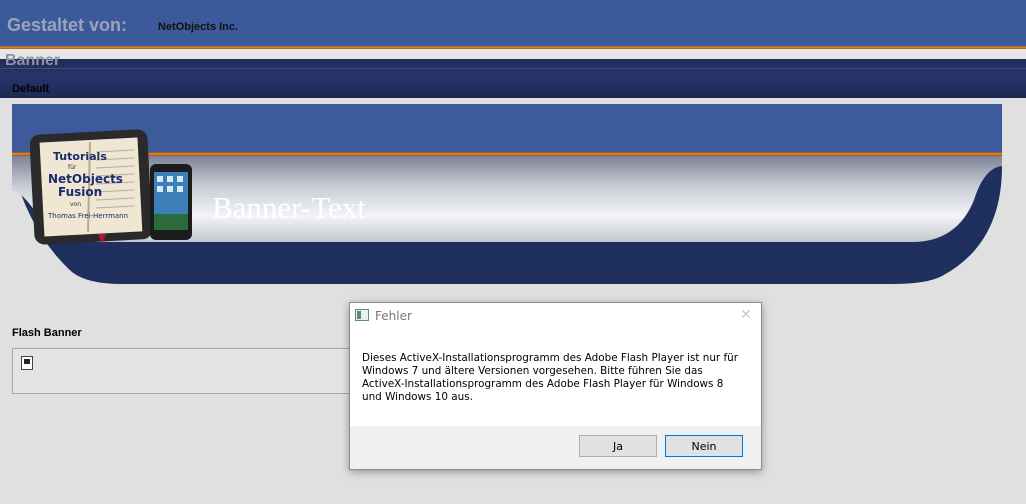 This screenshot has height=504, width=1026. I want to click on logo-line-6: Thomas Frei-Herrmann, so click(87, 216).